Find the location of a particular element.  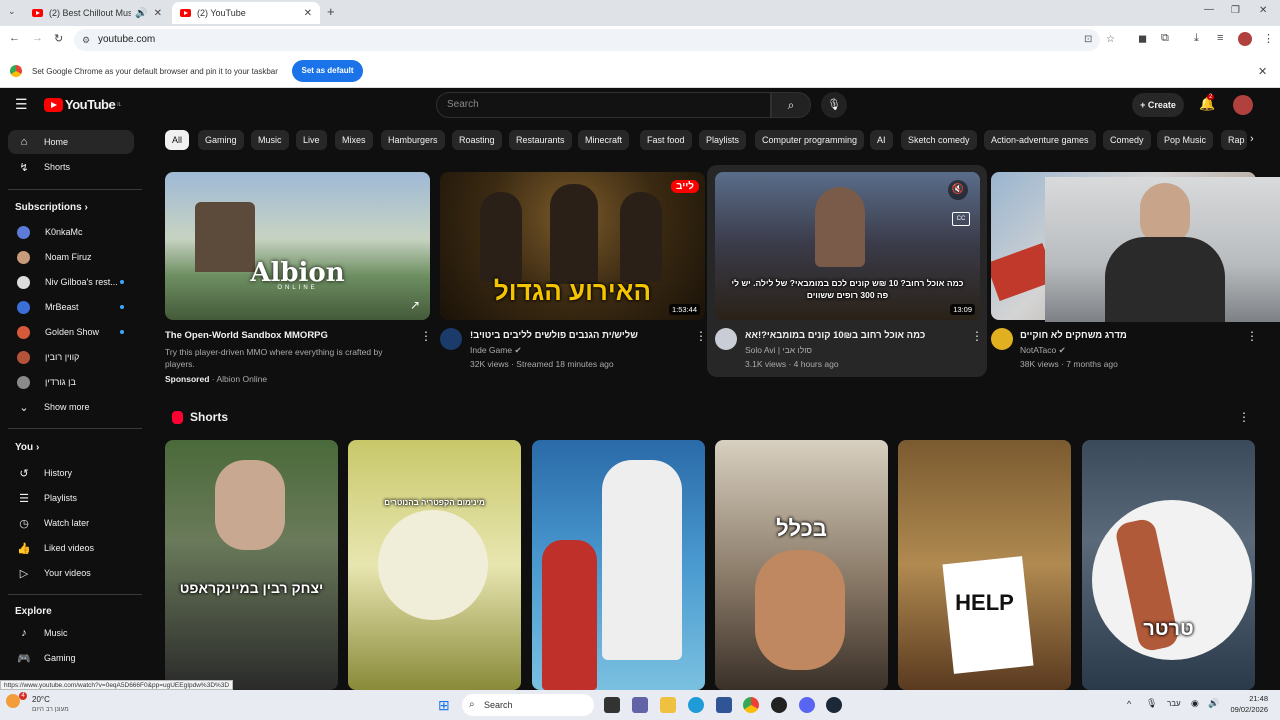

task-view-icon is located at coordinates (612, 705).